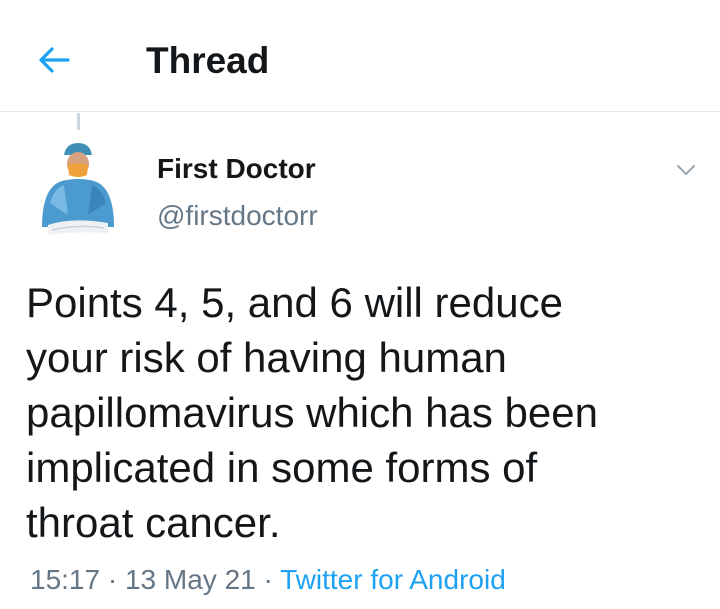 This screenshot has width=720, height=609. I want to click on thread-connector-line, so click(78, 121).